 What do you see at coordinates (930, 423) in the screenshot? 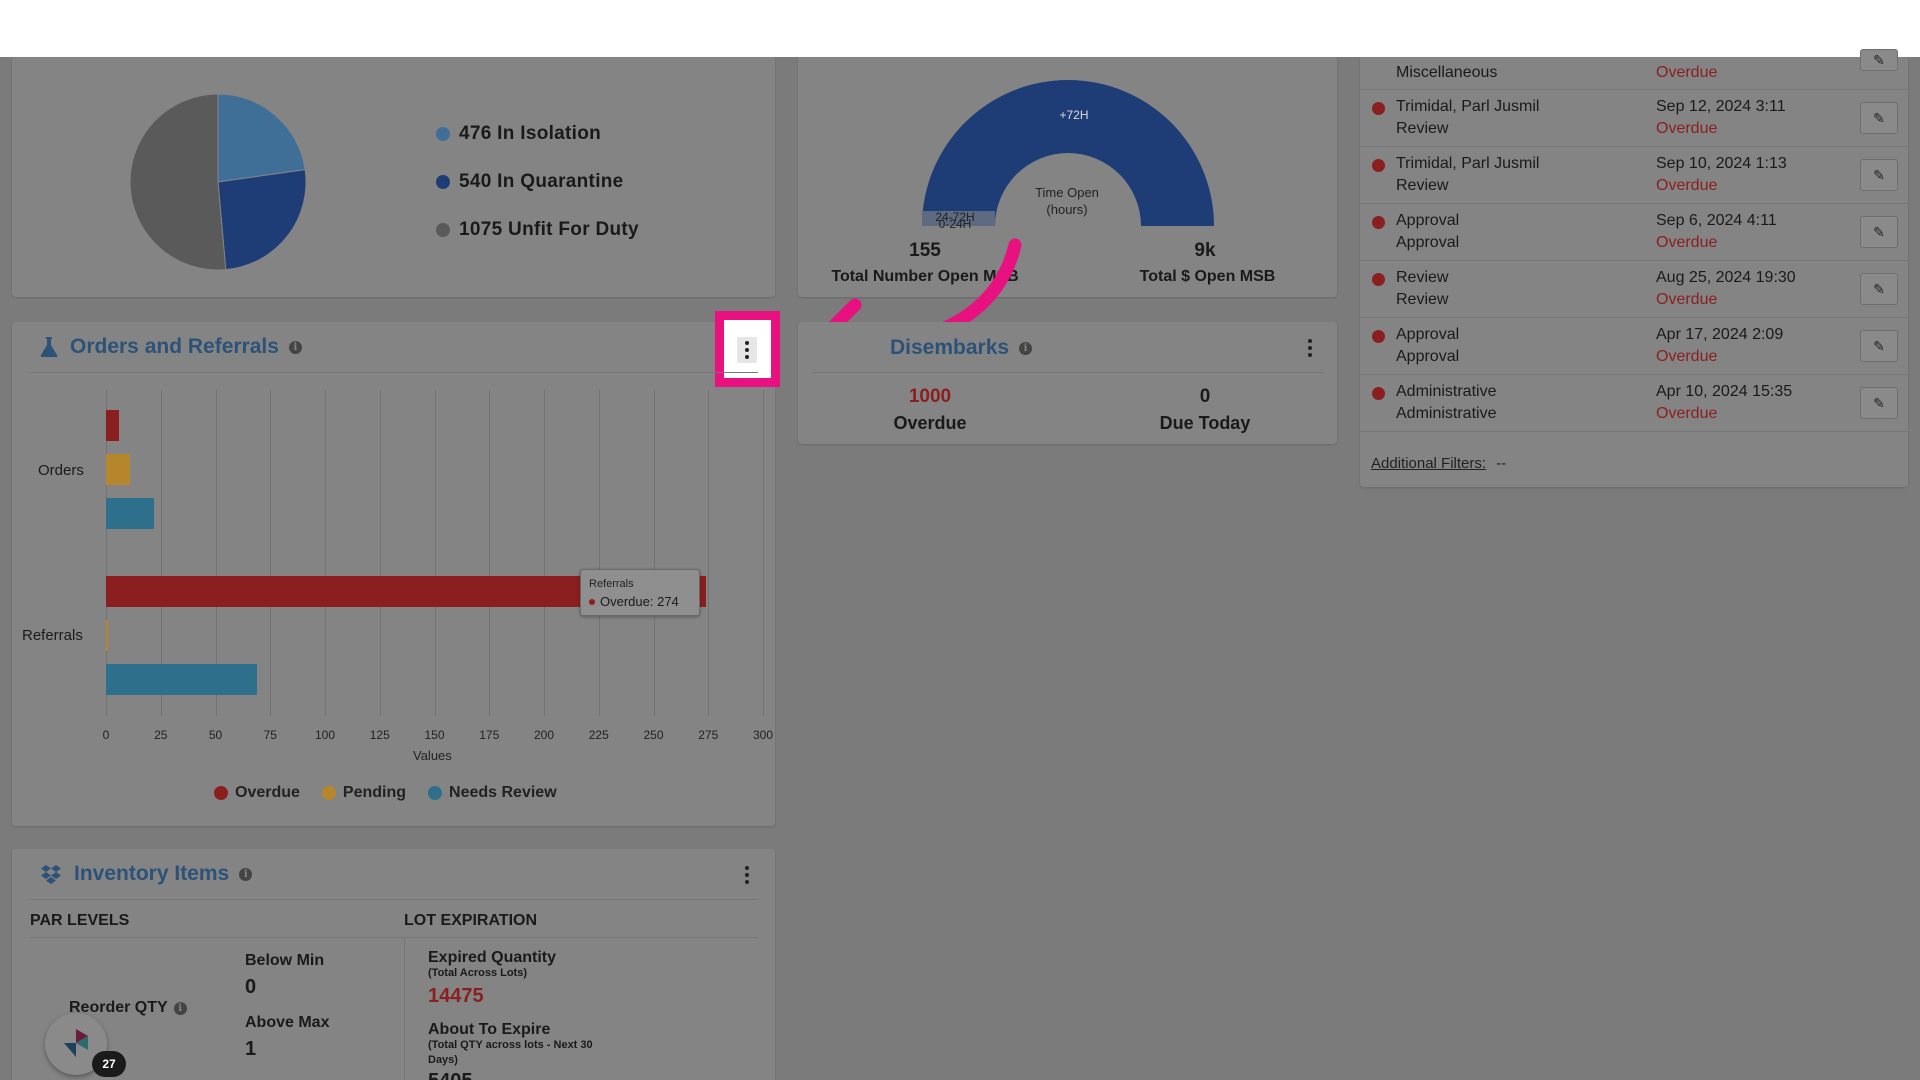
I see `overdue-label: Overdue` at bounding box center [930, 423].